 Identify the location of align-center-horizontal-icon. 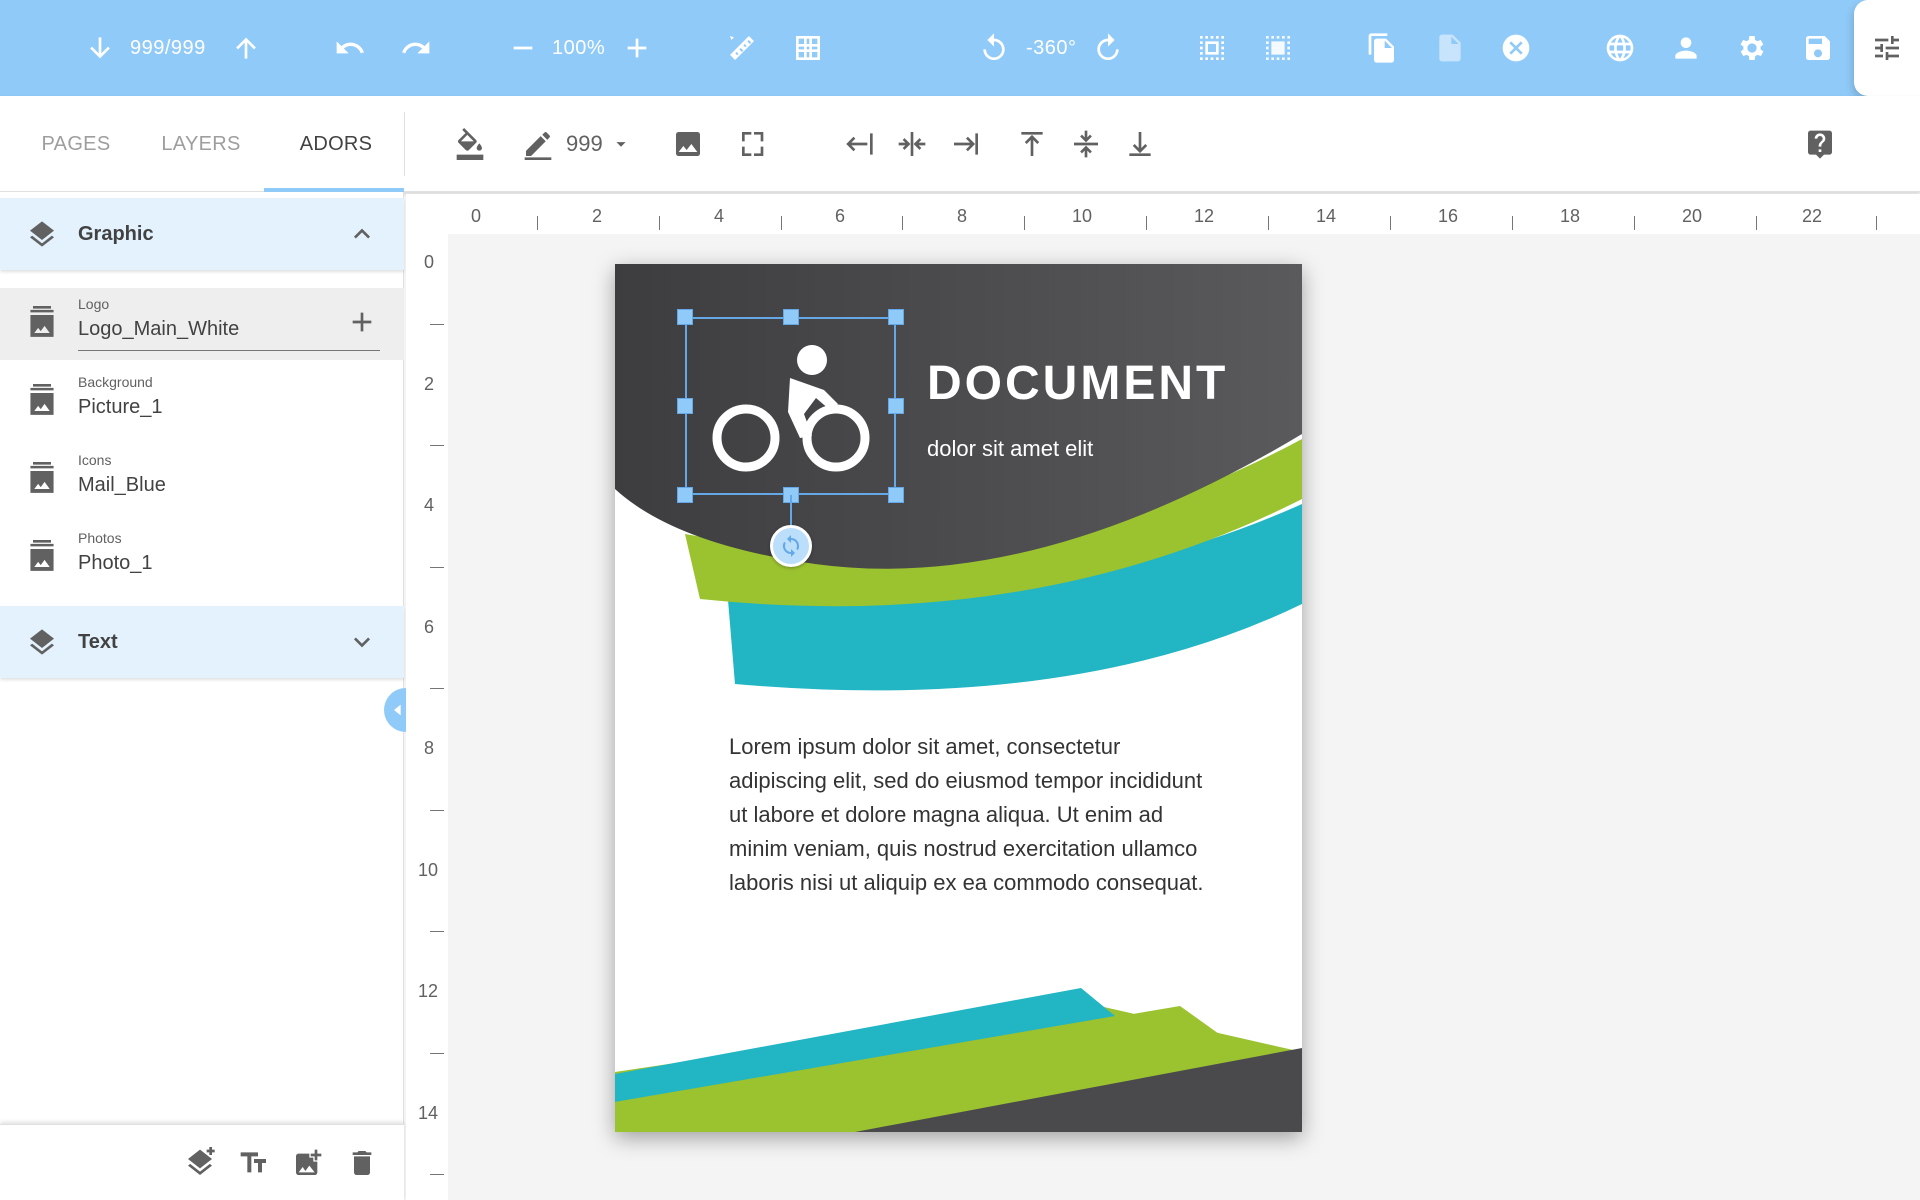
(912, 144).